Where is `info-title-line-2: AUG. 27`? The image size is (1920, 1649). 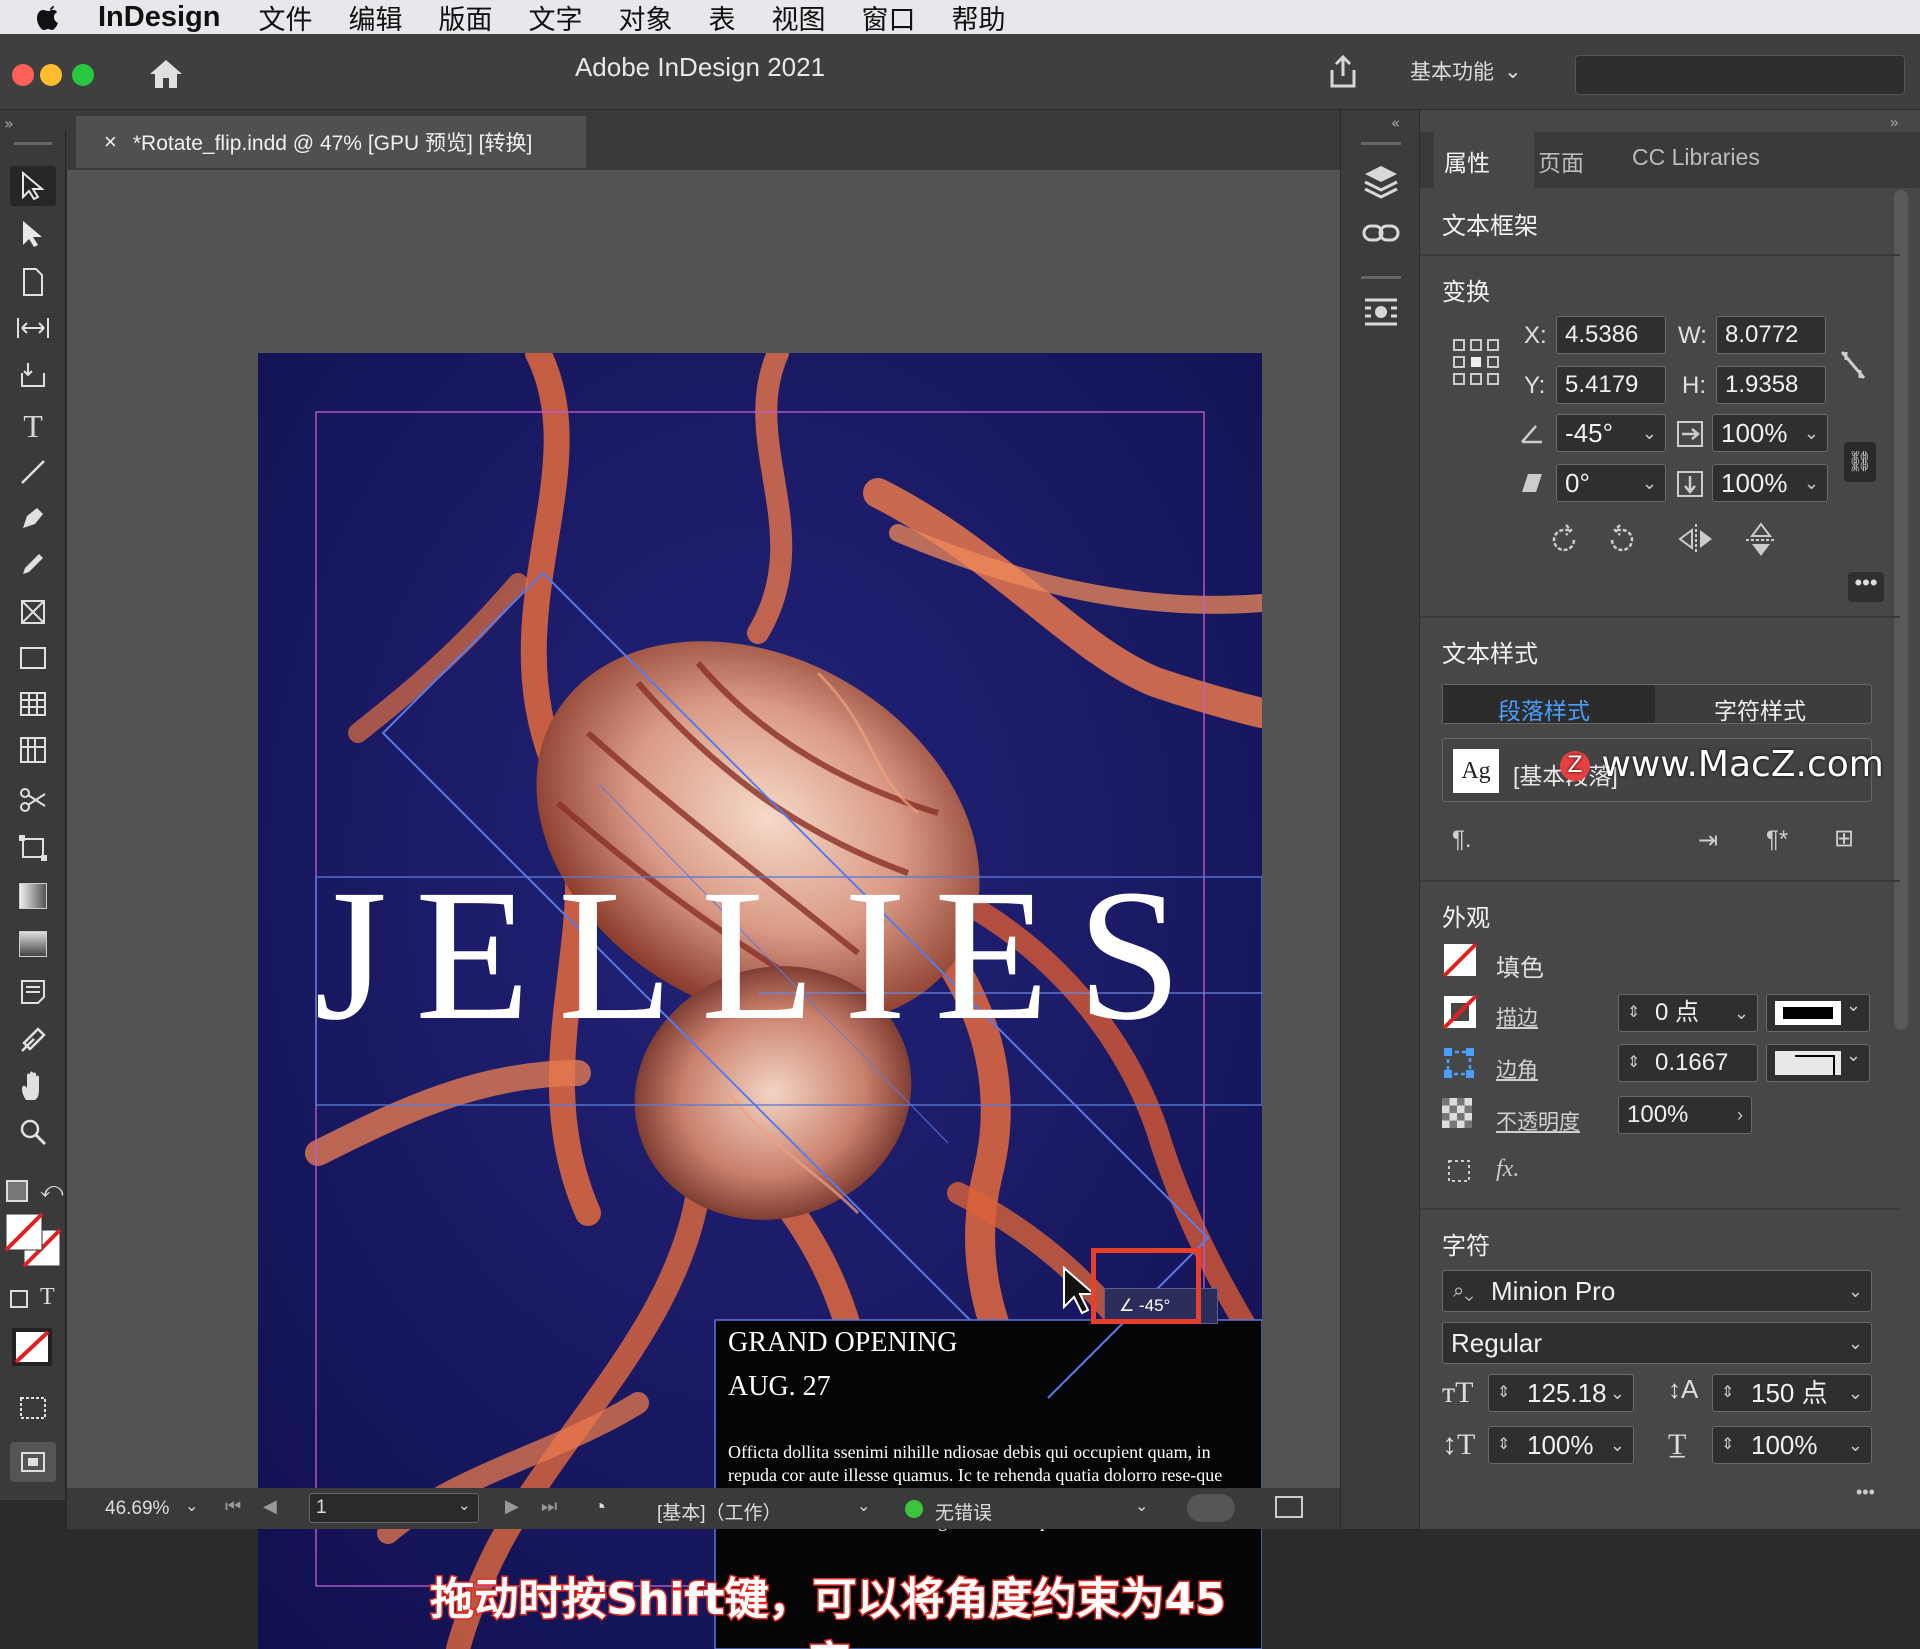 info-title-line-2: AUG. 27 is located at coordinates (779, 1387).